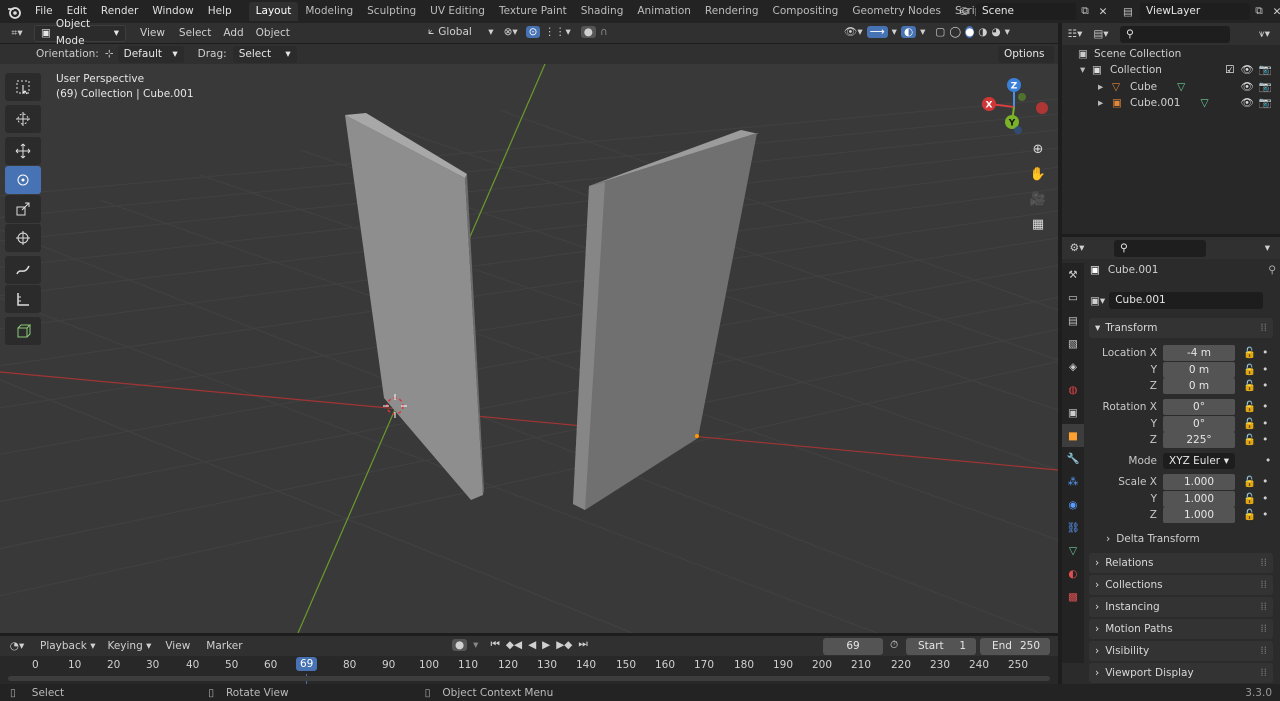 This screenshot has width=1280, height=701. I want to click on snap-toggle-icon: ⊙, so click(533, 31).